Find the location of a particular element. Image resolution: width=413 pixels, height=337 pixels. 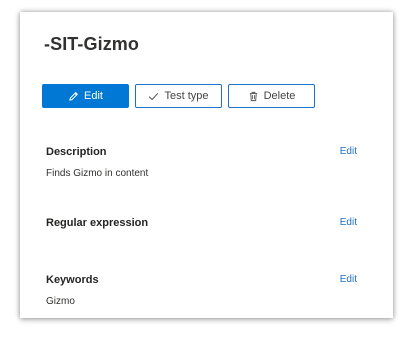

description-section: Description Edit Finds Gizmo in content is located at coordinates (201, 166).